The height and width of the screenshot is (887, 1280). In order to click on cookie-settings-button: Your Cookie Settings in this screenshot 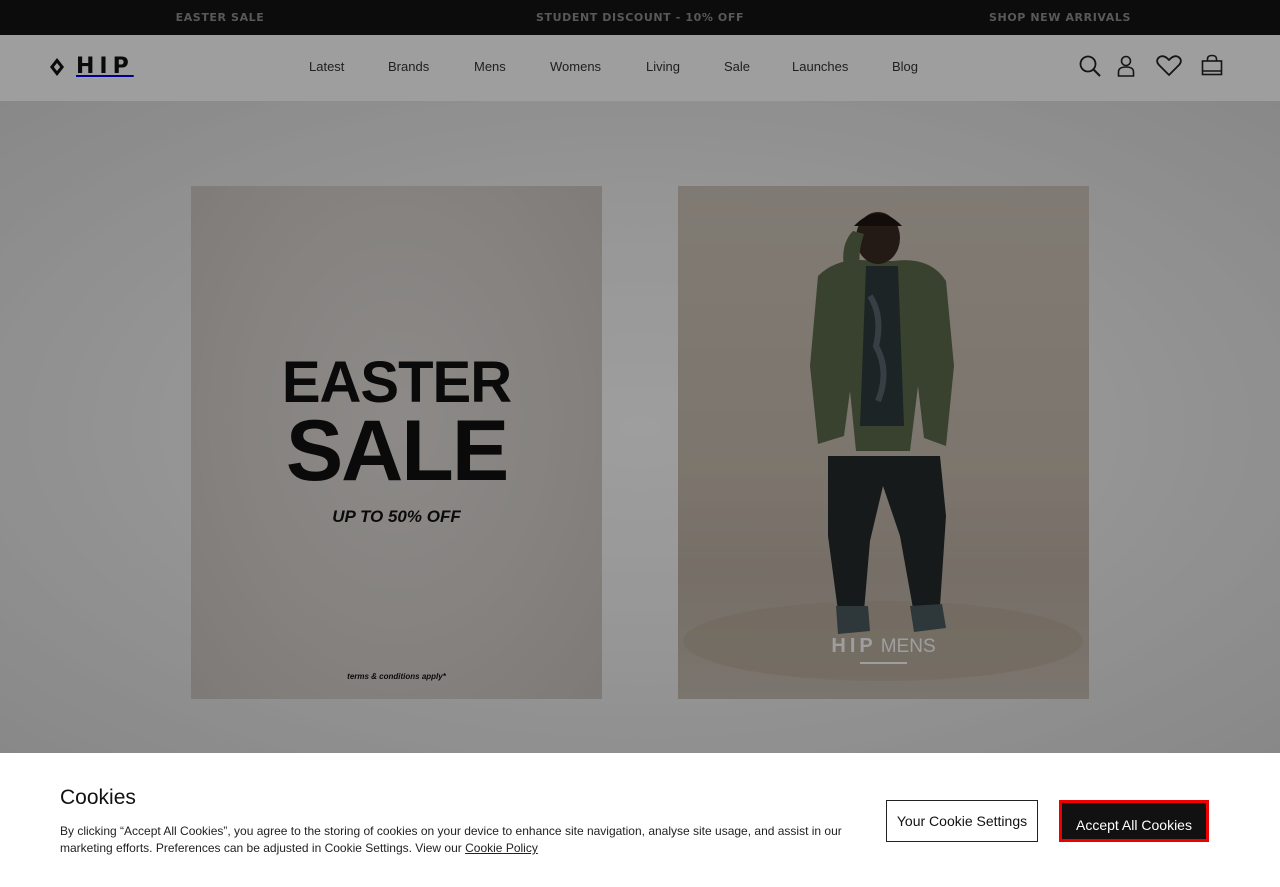, I will do `click(962, 821)`.